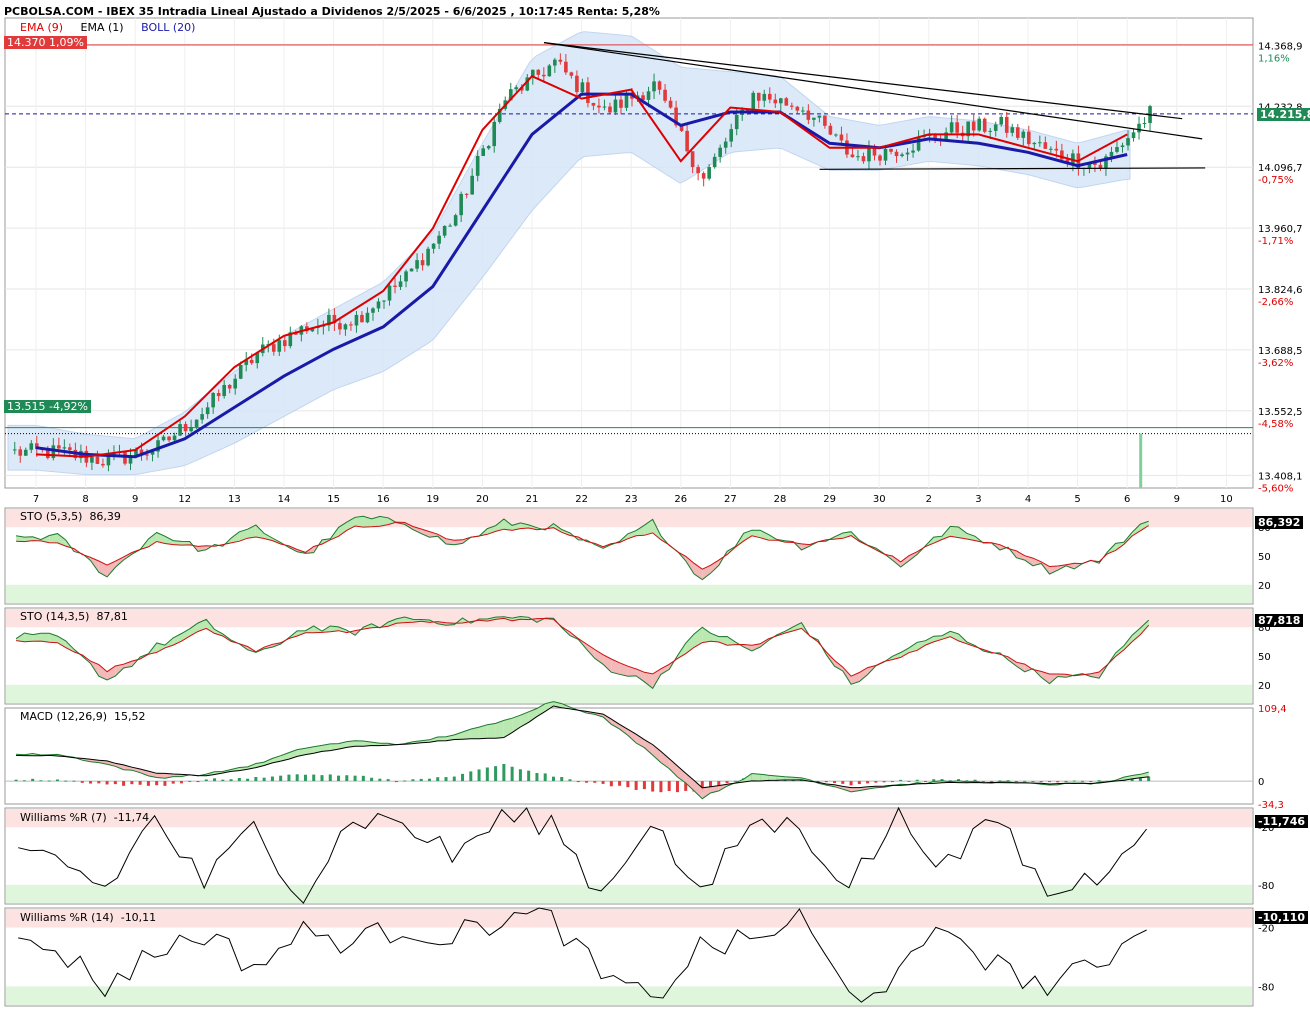 The width and height of the screenshot is (1310, 1012). Describe the element at coordinates (1266, 987) in the screenshot. I see `level-tick-label: -80` at that location.